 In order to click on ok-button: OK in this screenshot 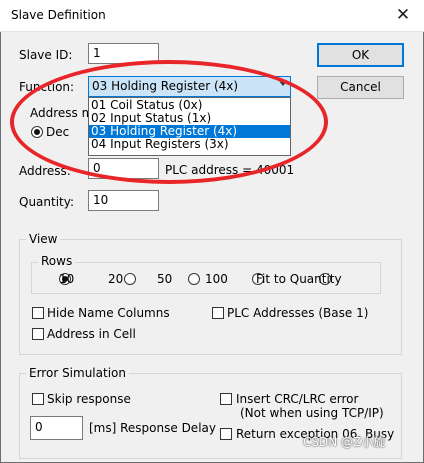, I will do `click(360, 55)`.